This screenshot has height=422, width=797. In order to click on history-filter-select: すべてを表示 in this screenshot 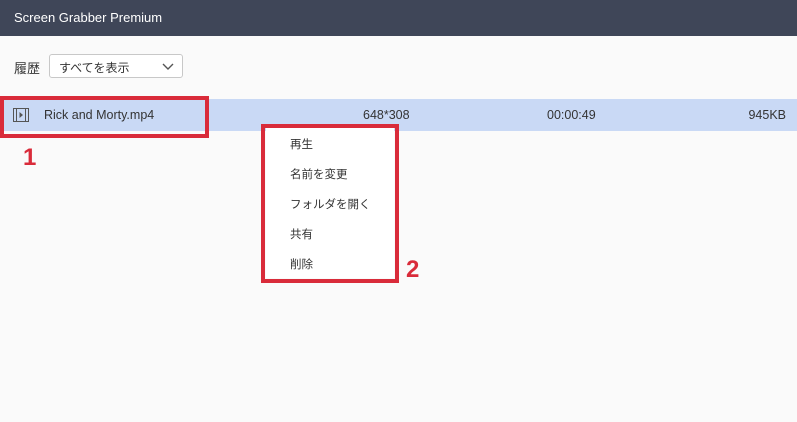, I will do `click(116, 66)`.